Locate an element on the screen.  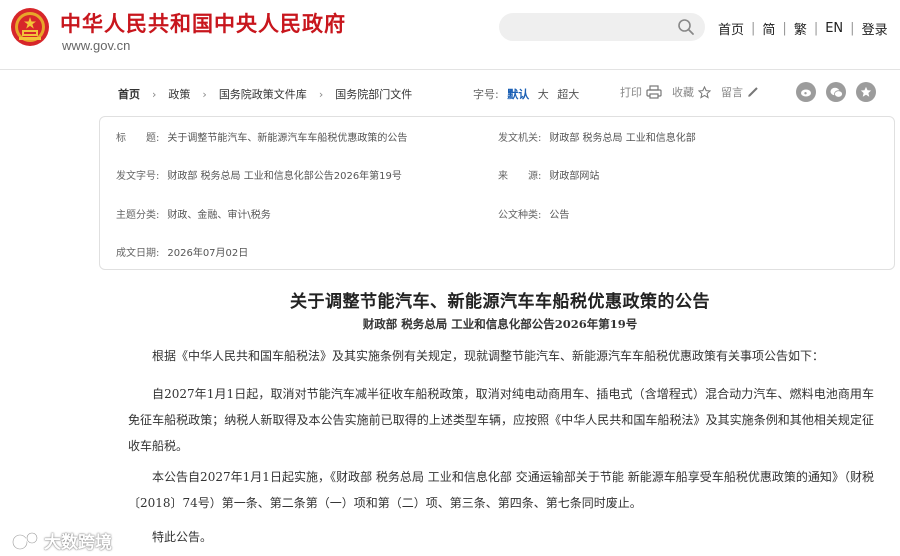
comment-label: 留言 is located at coordinates (732, 92).